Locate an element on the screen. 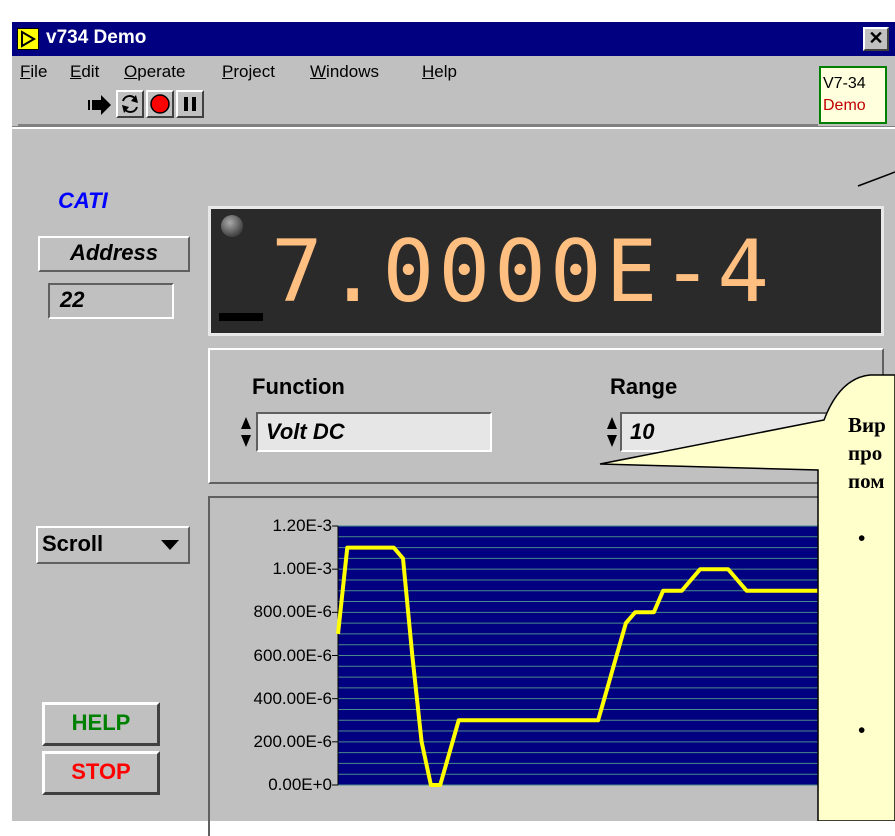 The height and width of the screenshot is (836, 895). menu-mnemonic: W is located at coordinates (318, 71).